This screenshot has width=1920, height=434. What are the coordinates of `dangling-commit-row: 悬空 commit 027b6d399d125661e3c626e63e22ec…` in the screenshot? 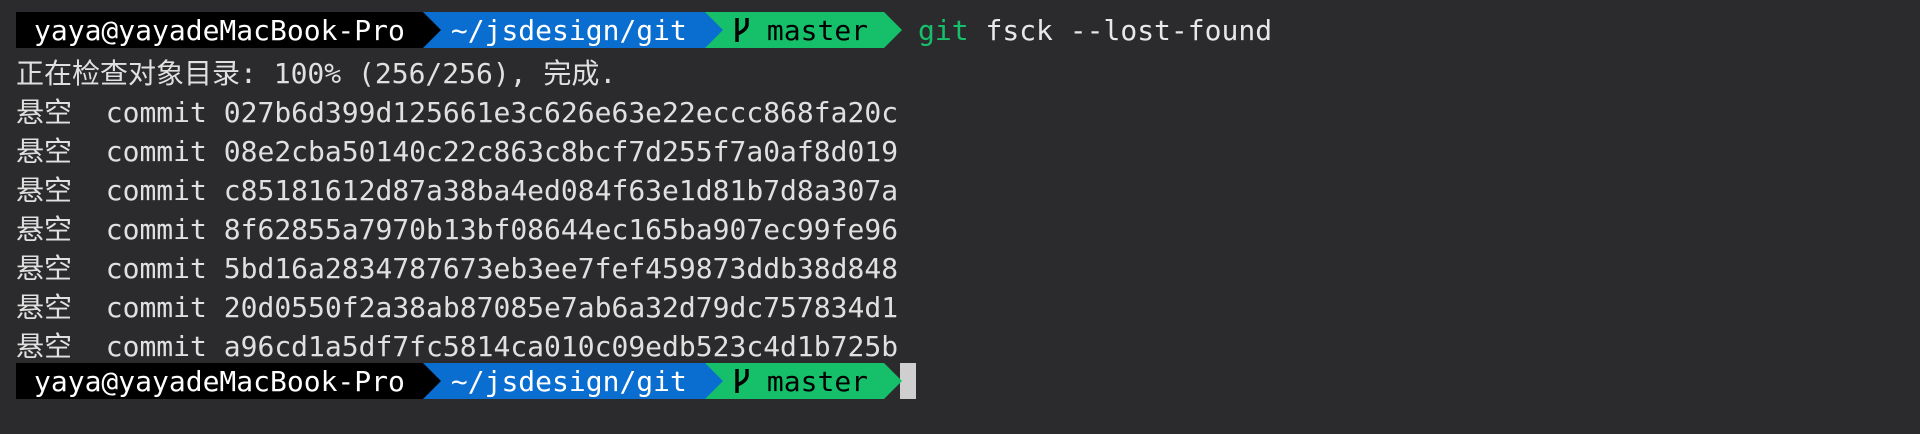 It's located at (457, 112).